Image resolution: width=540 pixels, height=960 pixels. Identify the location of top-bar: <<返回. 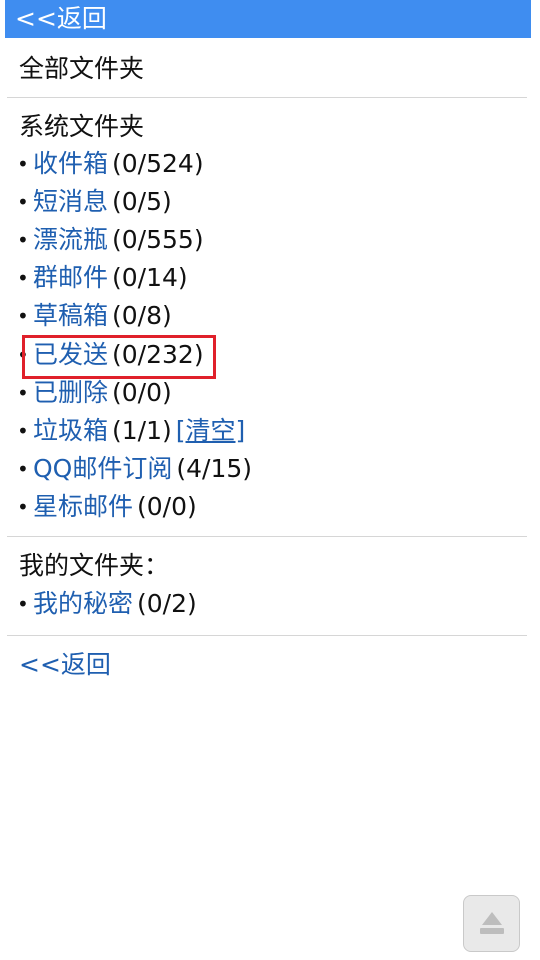
(268, 19).